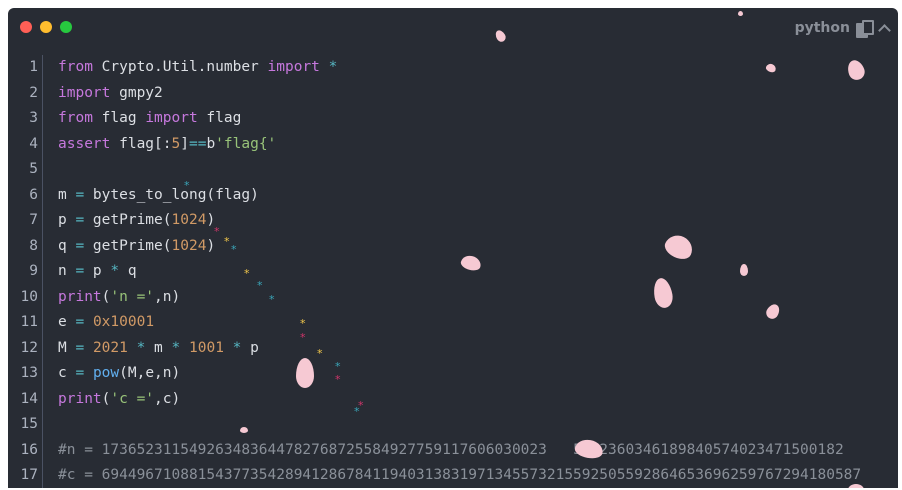 The image size is (902, 490). What do you see at coordinates (67, 322) in the screenshot?
I see `code-token: e` at bounding box center [67, 322].